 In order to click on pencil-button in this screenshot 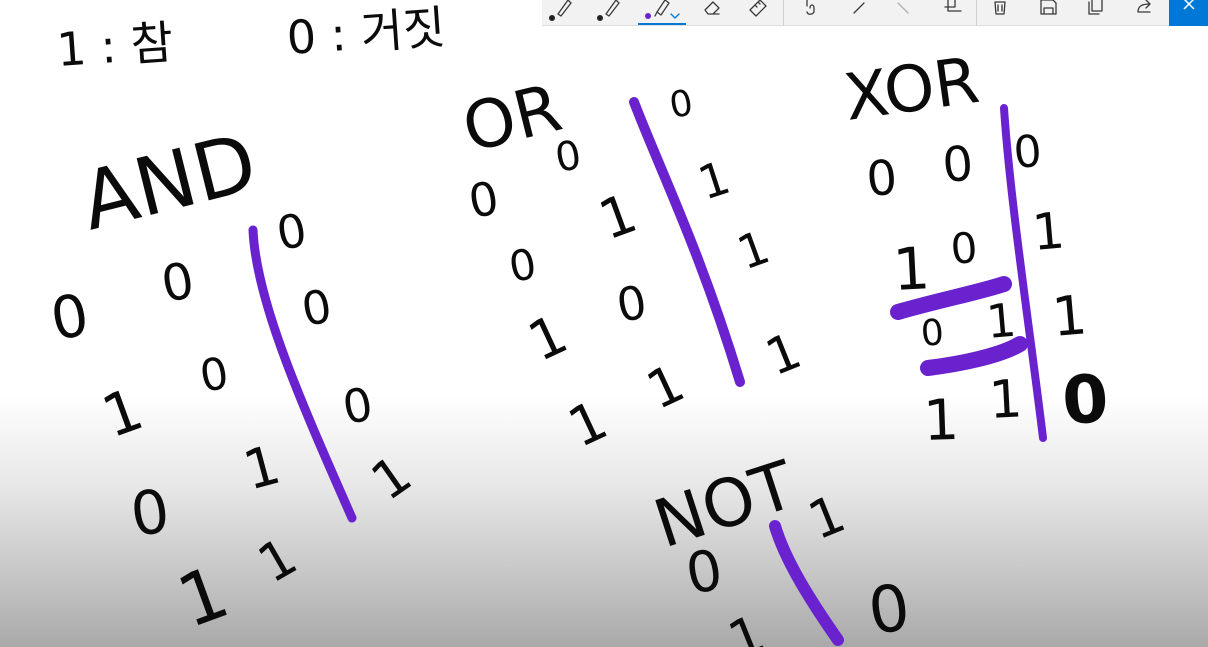, I will do `click(612, 13)`.